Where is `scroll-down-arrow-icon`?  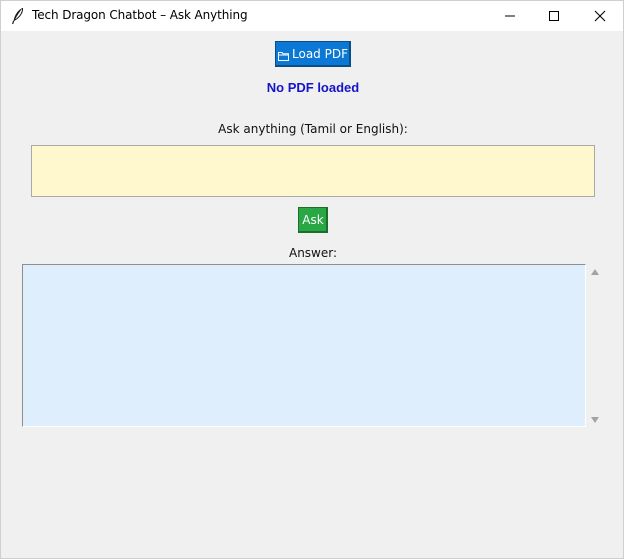 scroll-down-arrow-icon is located at coordinates (595, 420).